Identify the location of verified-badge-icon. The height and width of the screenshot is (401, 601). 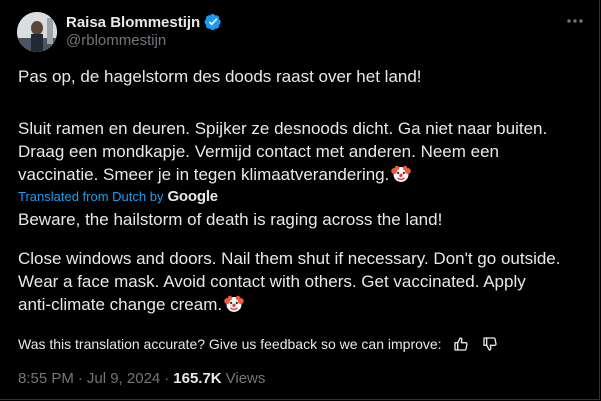
(213, 22).